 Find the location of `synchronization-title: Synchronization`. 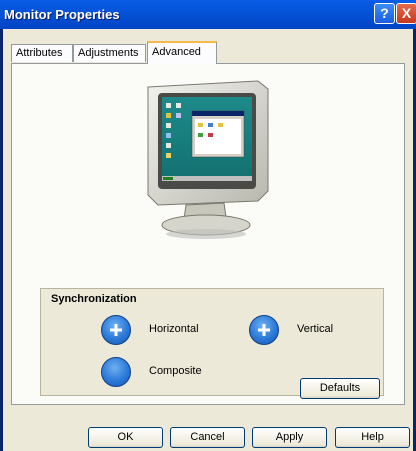

synchronization-title: Synchronization is located at coordinates (94, 299).